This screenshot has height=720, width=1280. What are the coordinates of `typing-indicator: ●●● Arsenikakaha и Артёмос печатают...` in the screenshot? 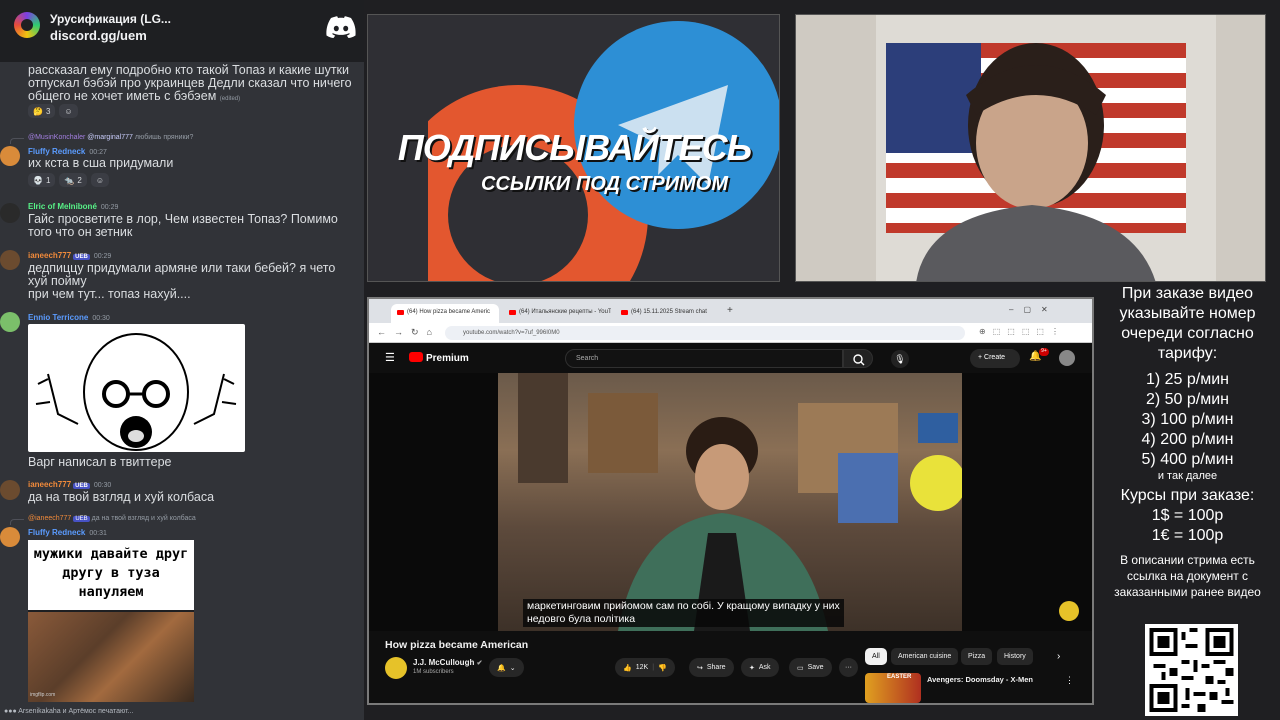 It's located at (69, 711).